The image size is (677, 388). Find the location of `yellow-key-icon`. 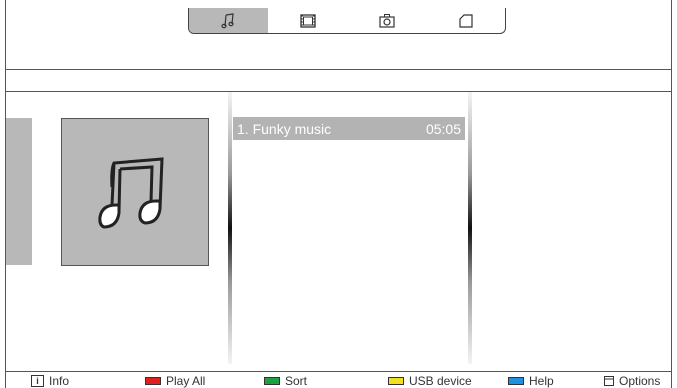

yellow-key-icon is located at coordinates (396, 381).